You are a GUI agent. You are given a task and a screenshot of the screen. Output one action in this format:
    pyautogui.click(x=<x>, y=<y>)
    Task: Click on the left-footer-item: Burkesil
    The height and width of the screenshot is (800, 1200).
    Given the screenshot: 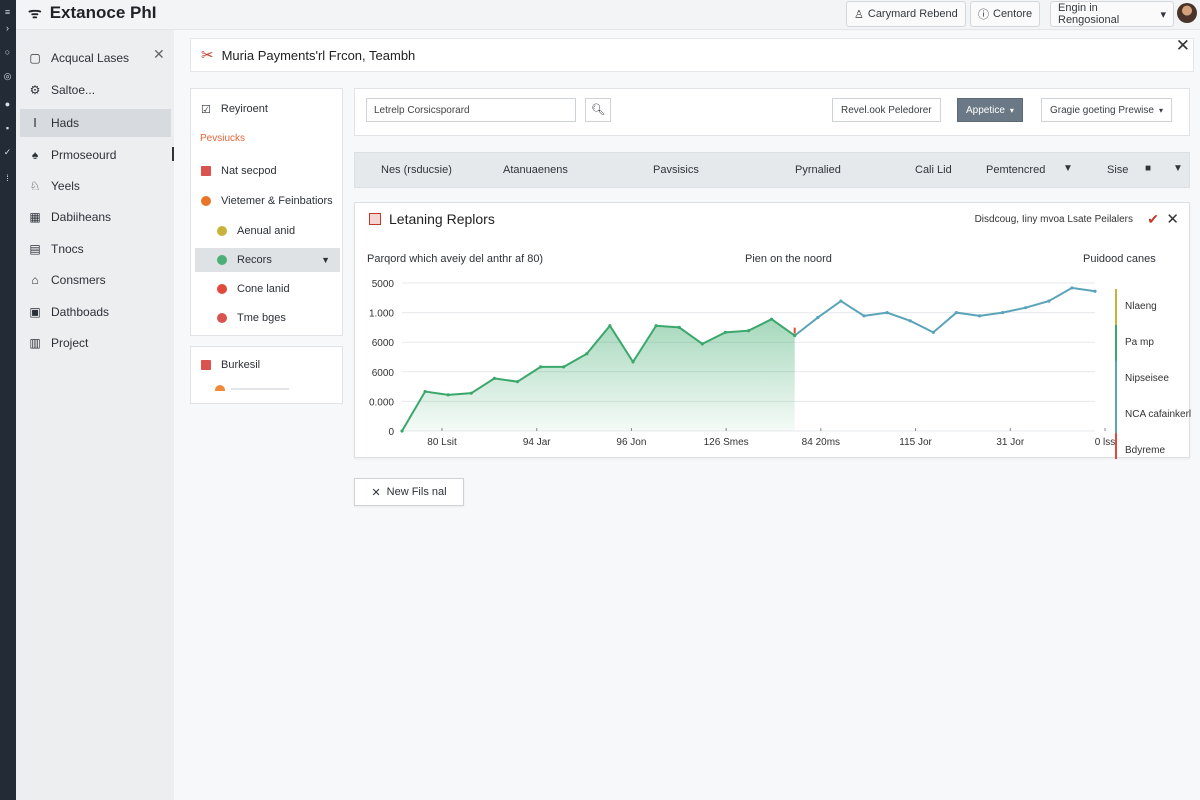 What is the action you would take?
    pyautogui.click(x=267, y=365)
    